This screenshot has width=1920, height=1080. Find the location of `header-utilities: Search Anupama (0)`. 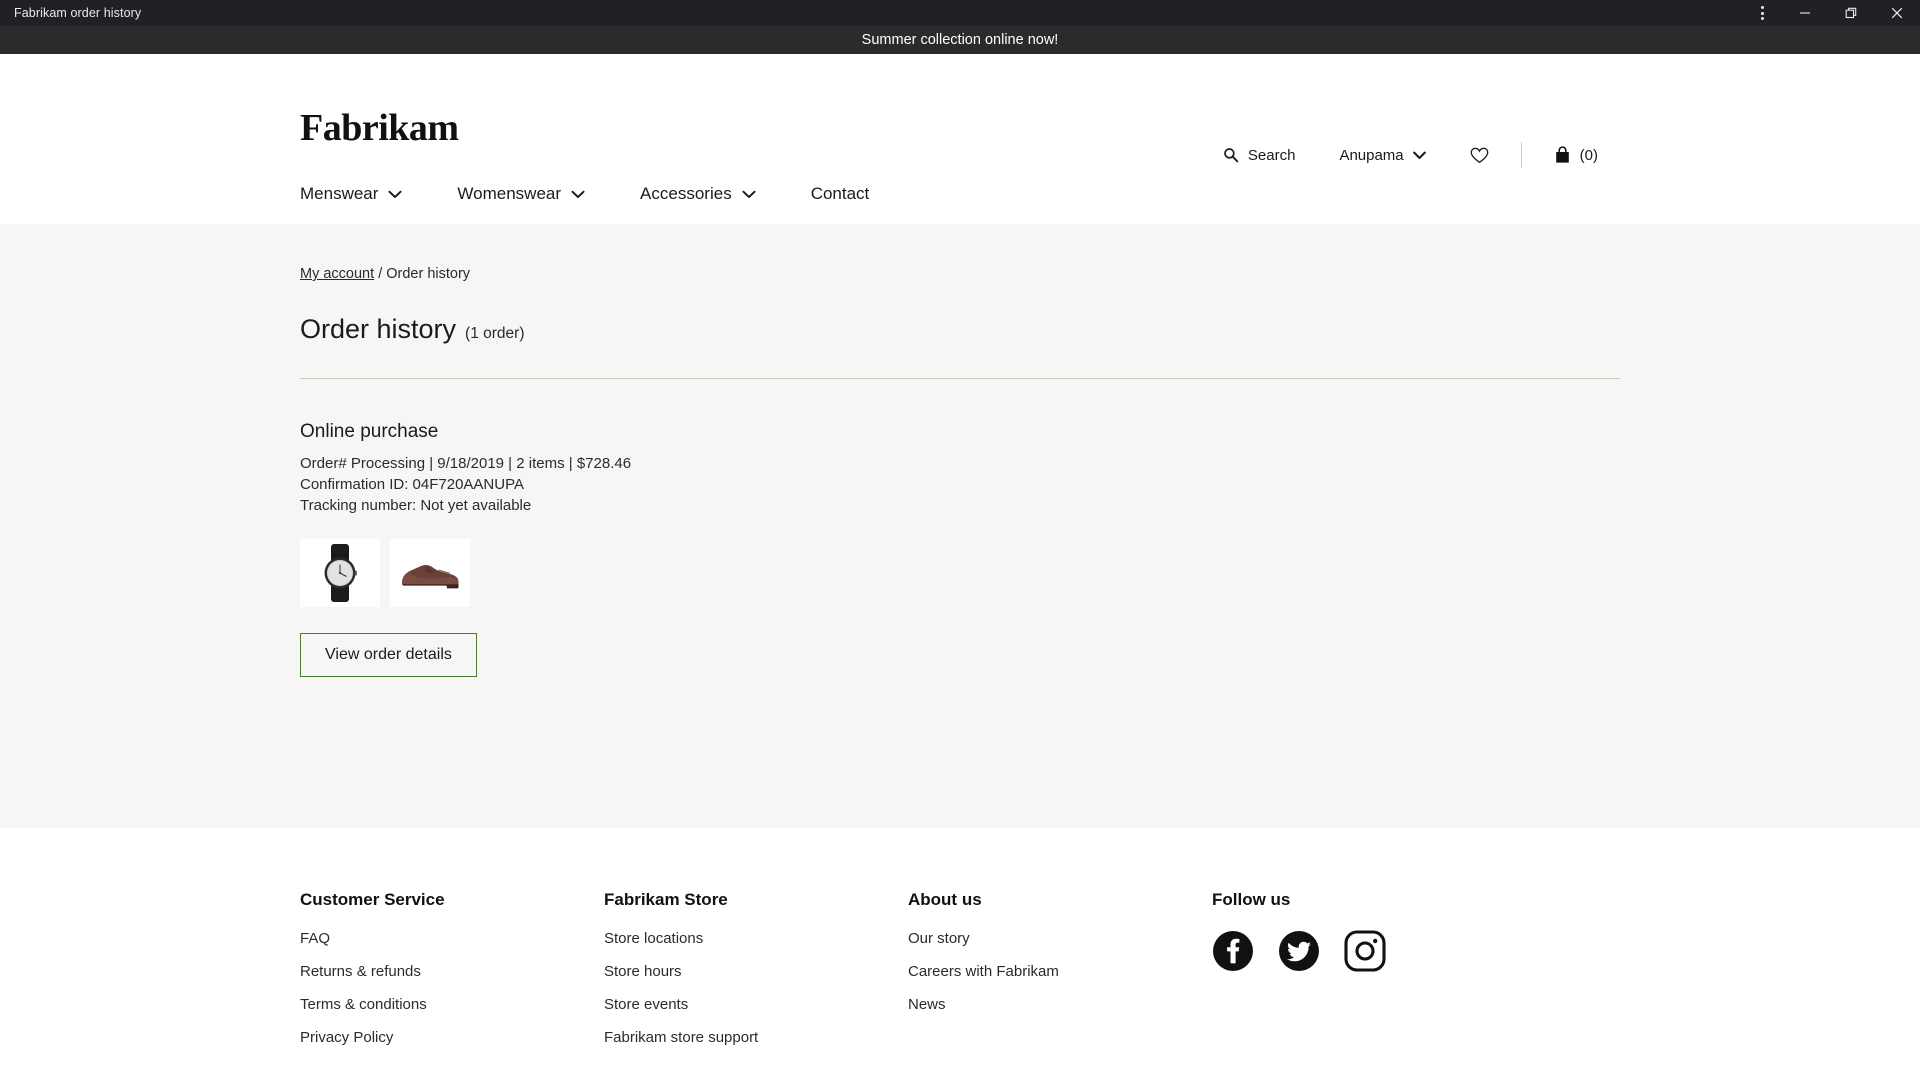

header-utilities: Search Anupama (0) is located at coordinates (1410, 155).